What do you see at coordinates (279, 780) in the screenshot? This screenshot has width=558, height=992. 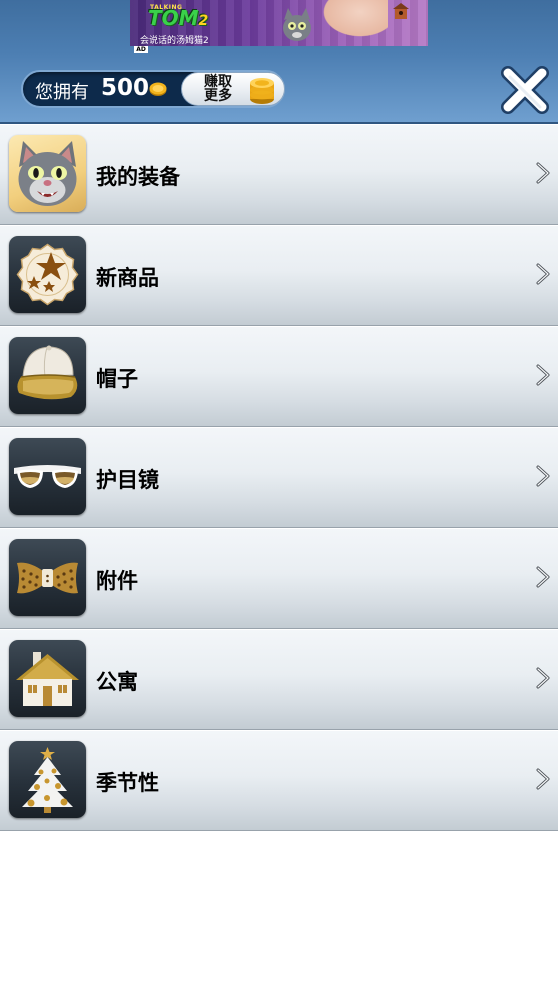 I see `menu-item-seasonal: 季节性` at bounding box center [279, 780].